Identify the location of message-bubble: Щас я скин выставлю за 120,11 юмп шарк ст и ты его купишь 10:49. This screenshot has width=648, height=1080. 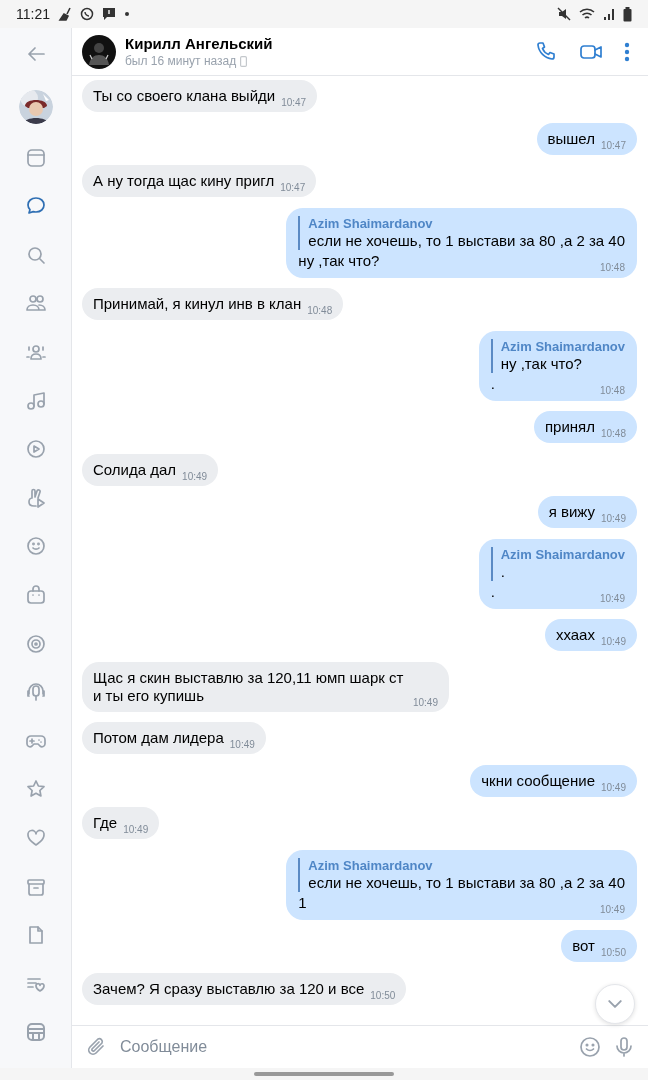
(265, 686).